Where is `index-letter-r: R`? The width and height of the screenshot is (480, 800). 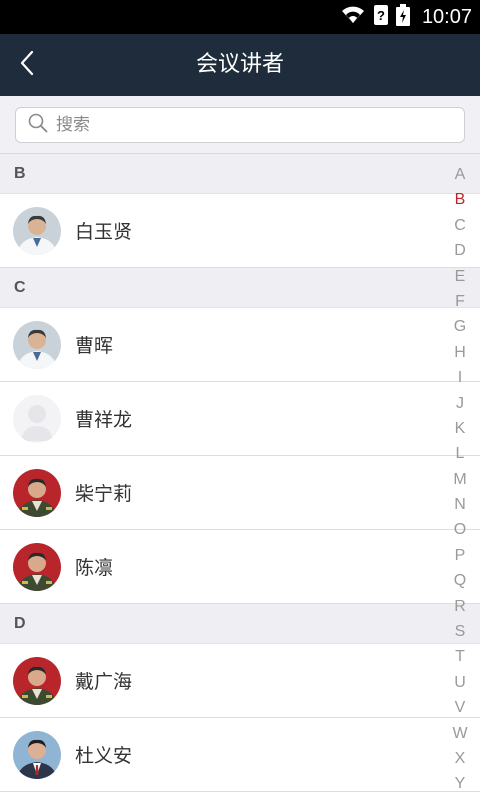 index-letter-r: R is located at coordinates (460, 606).